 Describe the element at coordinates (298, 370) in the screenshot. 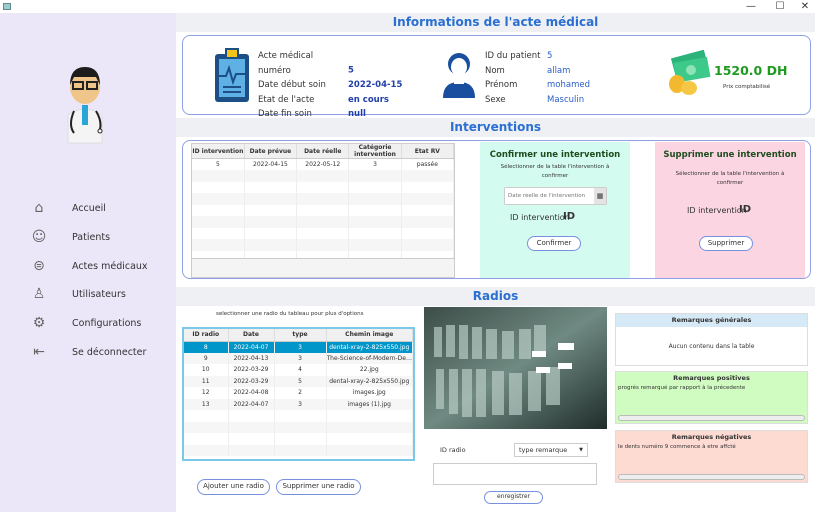

I see `table-row: 10 2022-03-29 4 22.jpg` at that location.